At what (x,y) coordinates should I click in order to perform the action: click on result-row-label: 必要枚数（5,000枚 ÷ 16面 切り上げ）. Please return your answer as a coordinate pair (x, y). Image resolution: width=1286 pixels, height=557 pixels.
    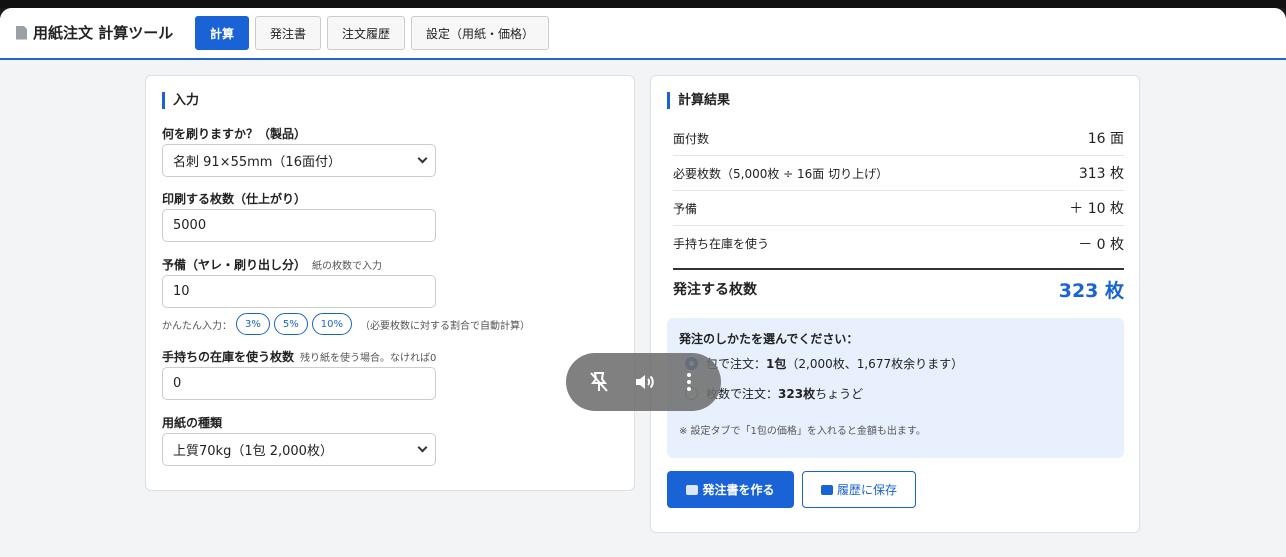
    Looking at the image, I should click on (781, 173).